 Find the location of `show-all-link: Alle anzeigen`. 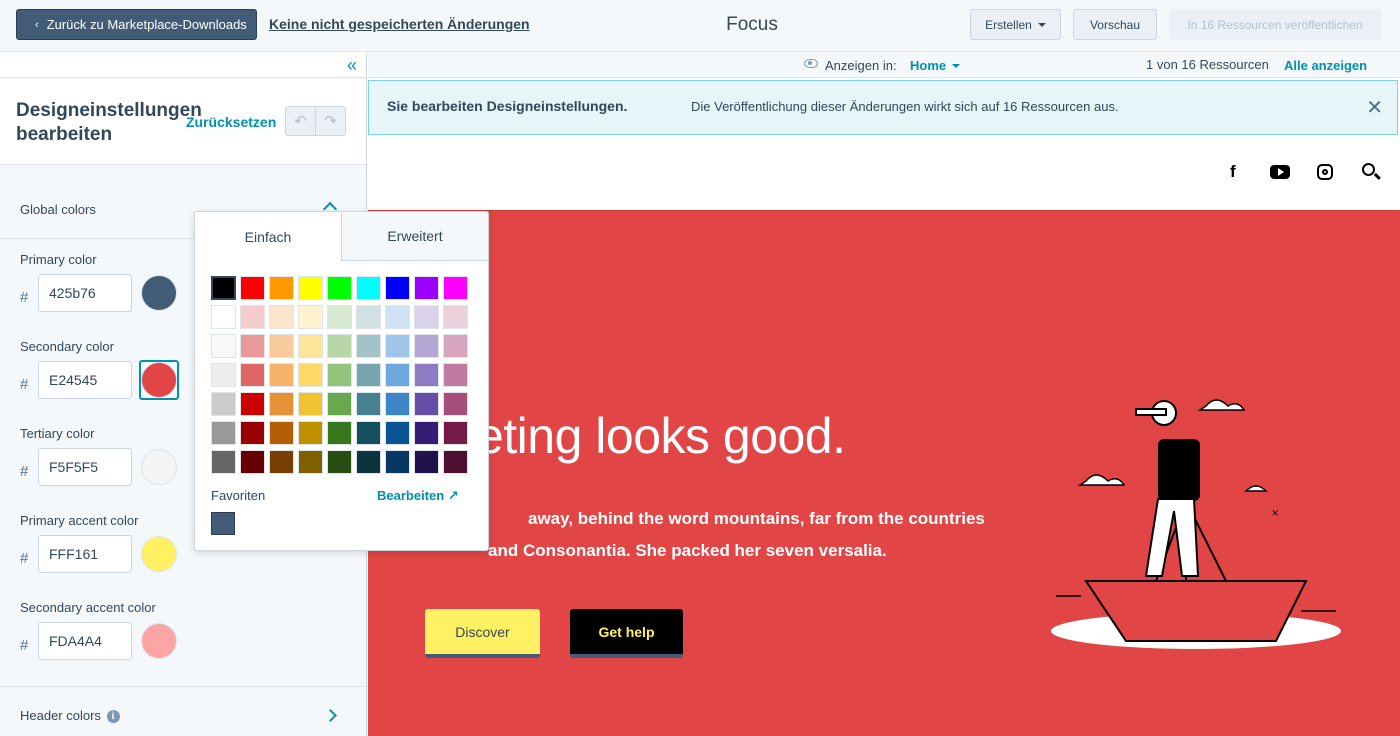

show-all-link: Alle anzeigen is located at coordinates (1325, 65).